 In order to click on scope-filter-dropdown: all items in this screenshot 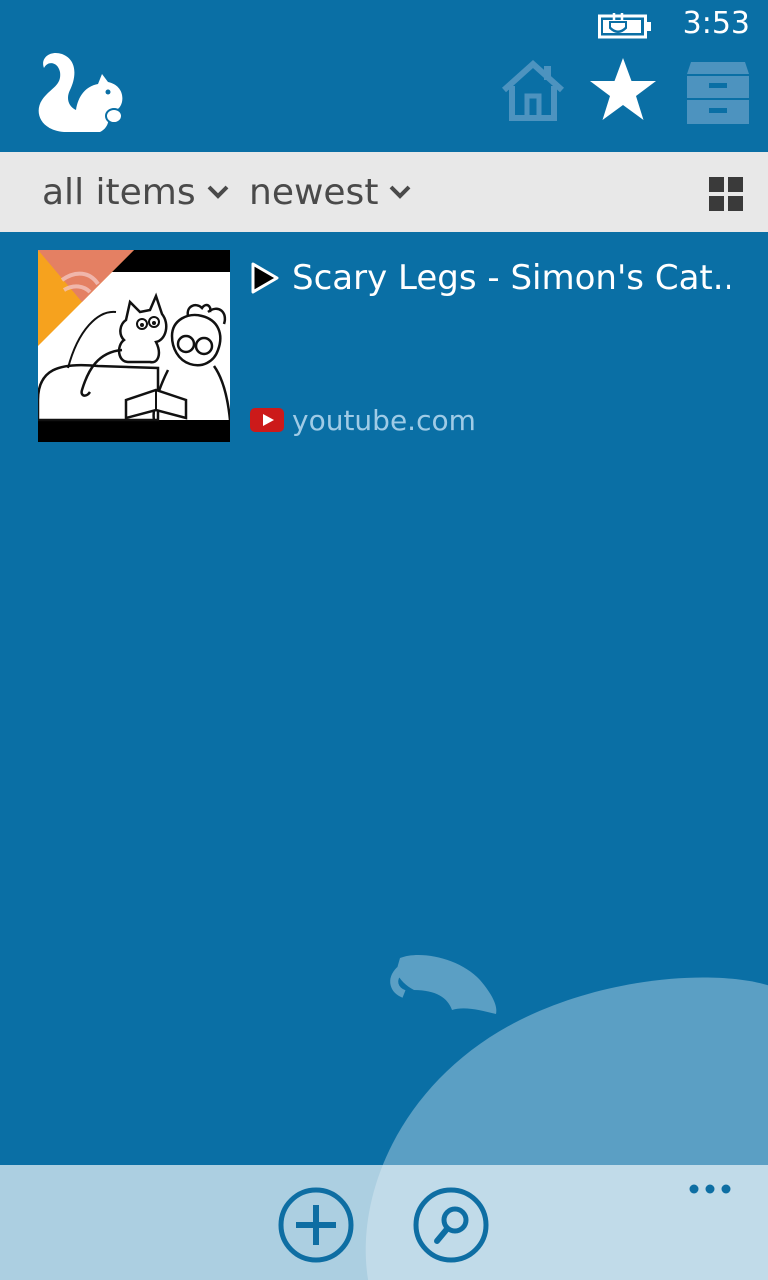, I will do `click(136, 192)`.